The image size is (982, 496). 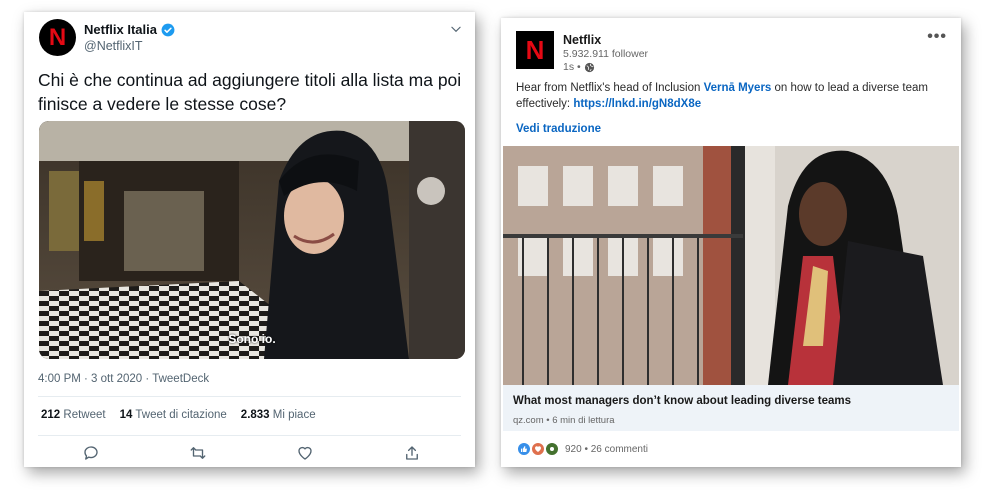 What do you see at coordinates (637, 104) in the screenshot?
I see `post-url-link: https://lnkd.in/gN8dX8e` at bounding box center [637, 104].